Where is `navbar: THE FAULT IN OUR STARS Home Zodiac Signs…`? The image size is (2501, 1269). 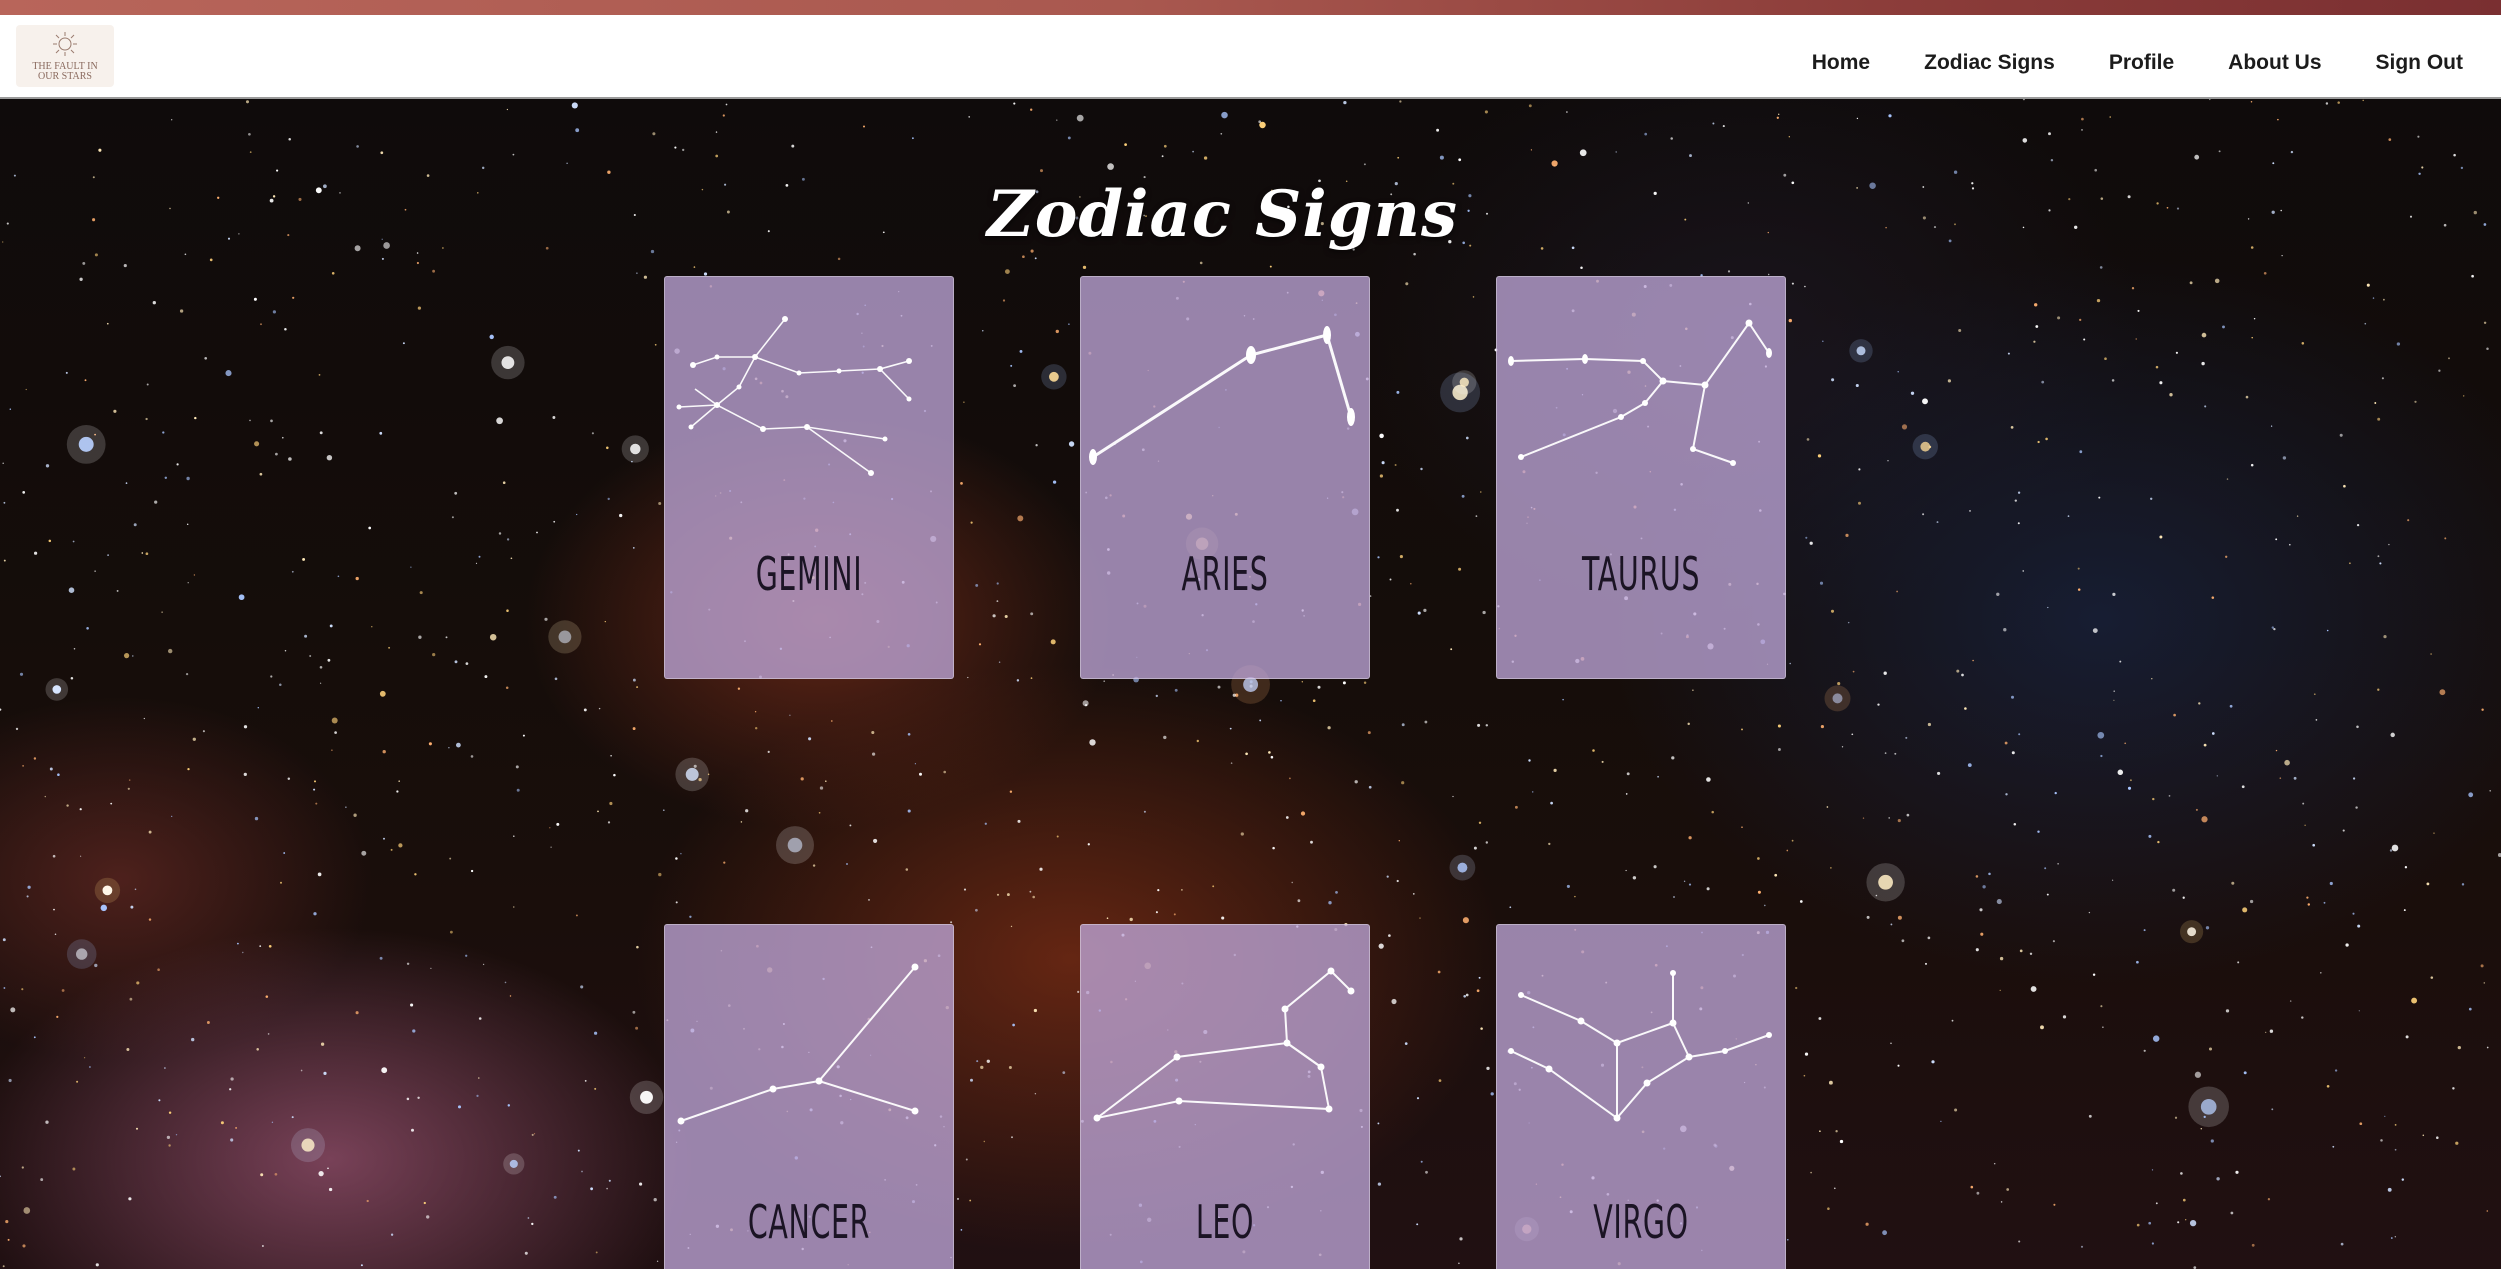
navbar: THE FAULT IN OUR STARS Home Zodiac Signs… is located at coordinates (1250, 57).